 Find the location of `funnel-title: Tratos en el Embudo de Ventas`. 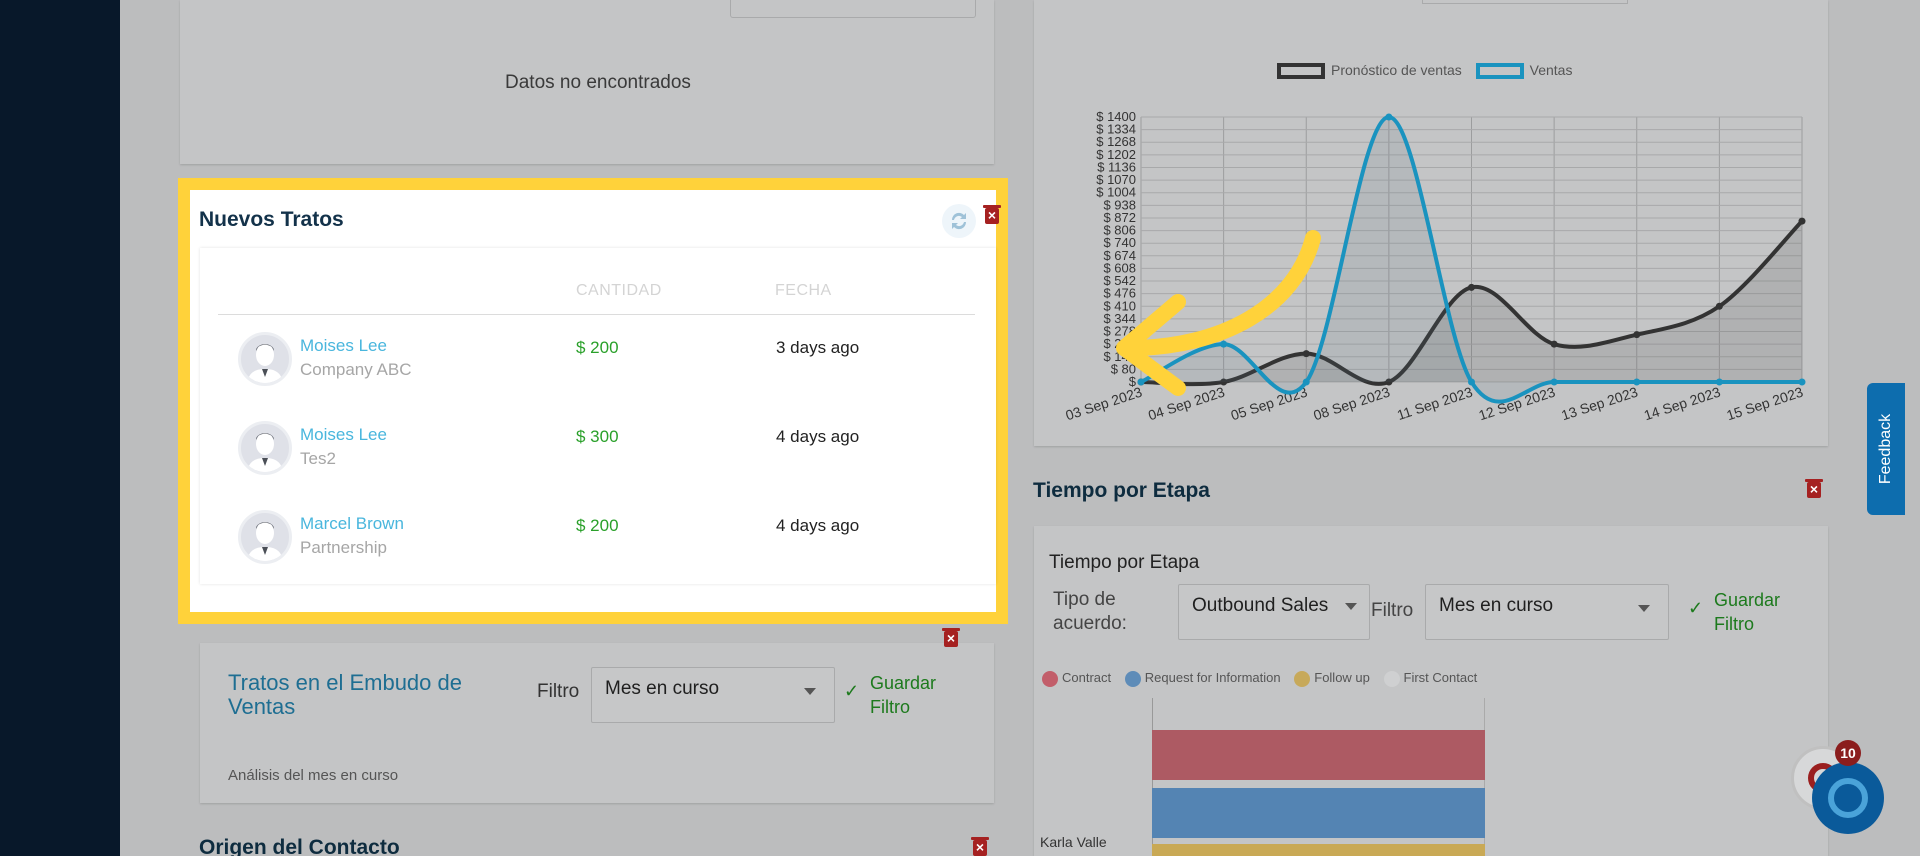

funnel-title: Tratos en el Embudo de Ventas is located at coordinates (345, 694).